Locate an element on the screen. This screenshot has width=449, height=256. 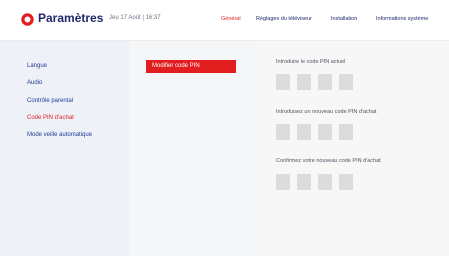
sidebar-item-audio: Audio is located at coordinates (34, 83).